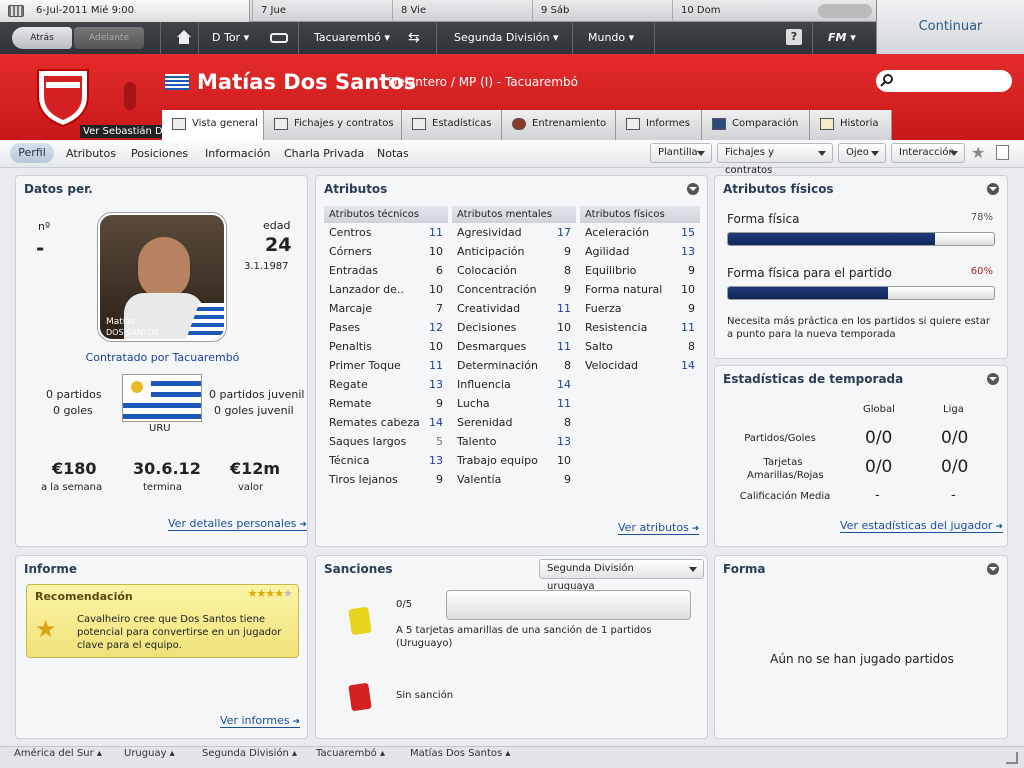 This screenshot has height=768, width=1024. I want to click on breadcrumb-club: Tacuarembó ▴, so click(350, 753).